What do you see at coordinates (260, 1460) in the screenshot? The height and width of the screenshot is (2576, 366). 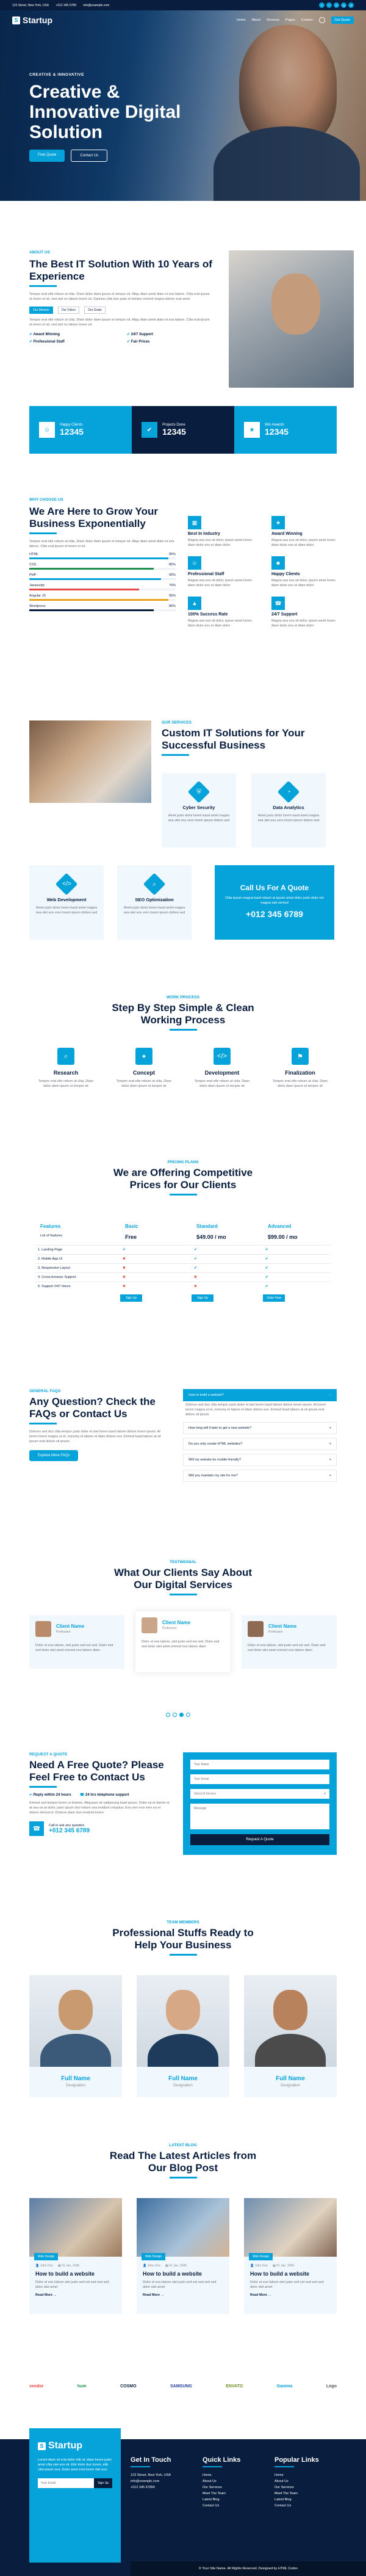 I see `faq-item: Will my website be mobile-friendly? +` at bounding box center [260, 1460].